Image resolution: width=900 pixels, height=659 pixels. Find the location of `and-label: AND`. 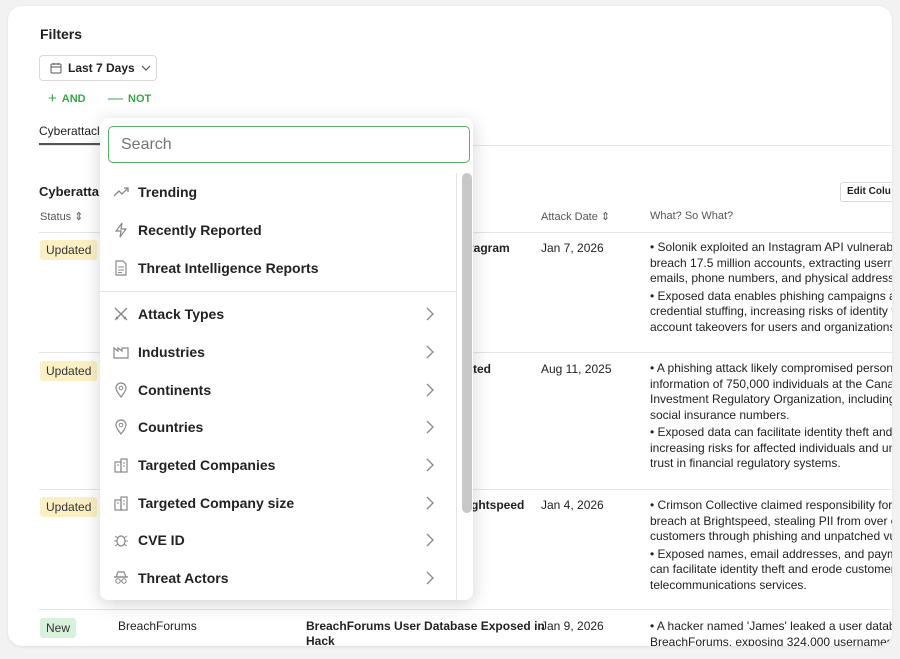

and-label: AND is located at coordinates (73, 98).